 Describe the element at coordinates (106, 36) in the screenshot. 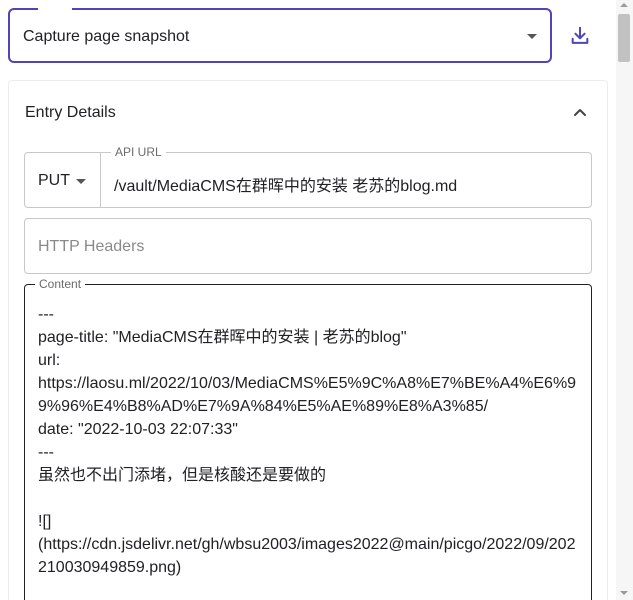

I see `action-select-value: Capture page snapshot` at that location.